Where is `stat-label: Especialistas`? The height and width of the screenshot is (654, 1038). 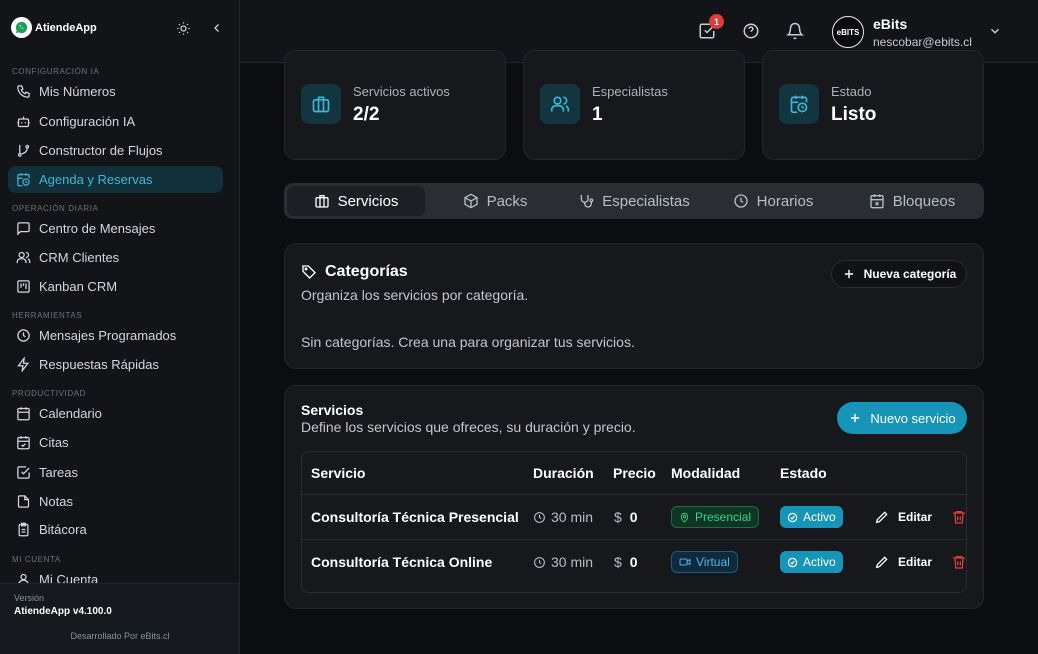
stat-label: Especialistas is located at coordinates (630, 91).